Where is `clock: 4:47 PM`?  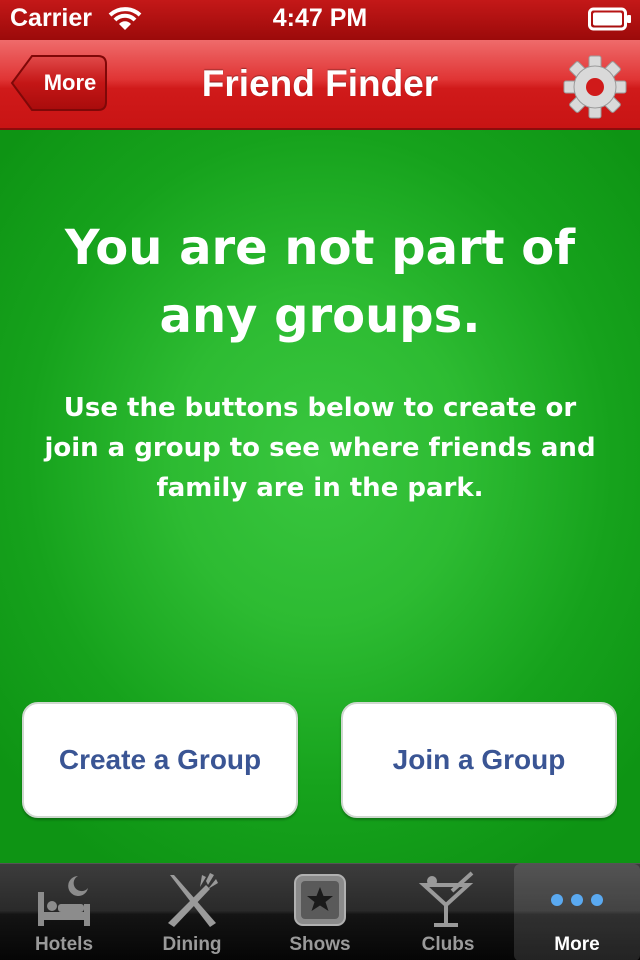
clock: 4:47 PM is located at coordinates (320, 18).